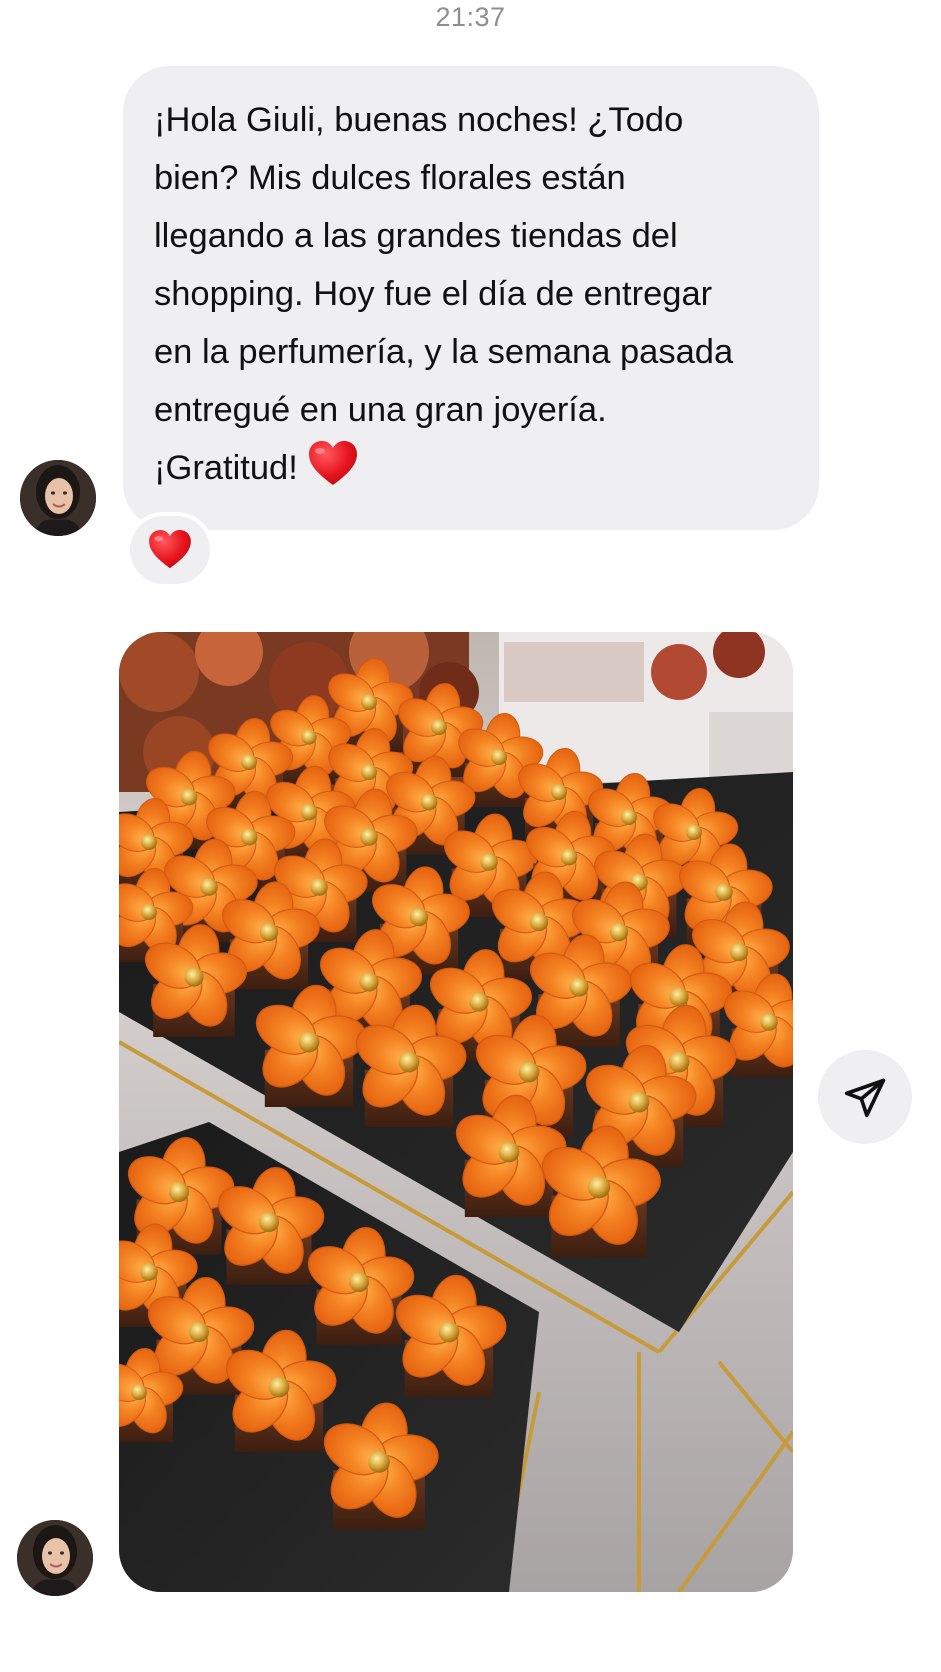 Image resolution: width=941 pixels, height=1672 pixels. Describe the element at coordinates (58, 498) in the screenshot. I see `sender-avatar` at that location.